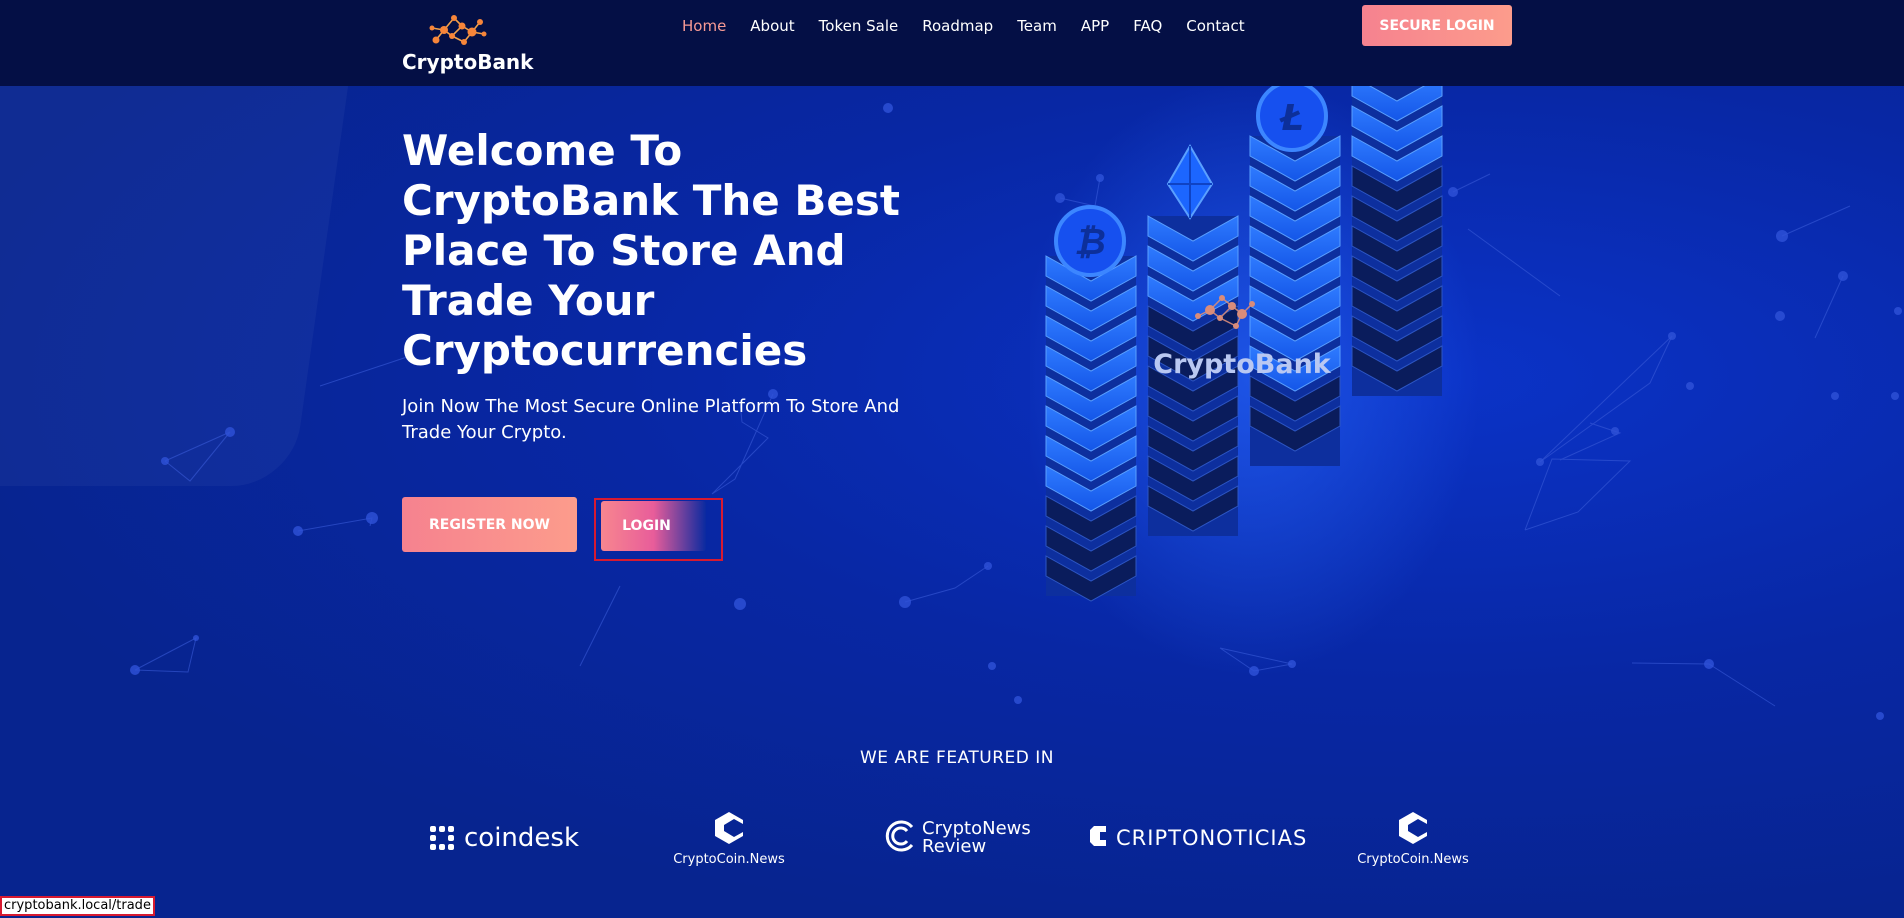 This screenshot has height=918, width=1904. What do you see at coordinates (653, 526) in the screenshot?
I see `login-button: LOGIN` at bounding box center [653, 526].